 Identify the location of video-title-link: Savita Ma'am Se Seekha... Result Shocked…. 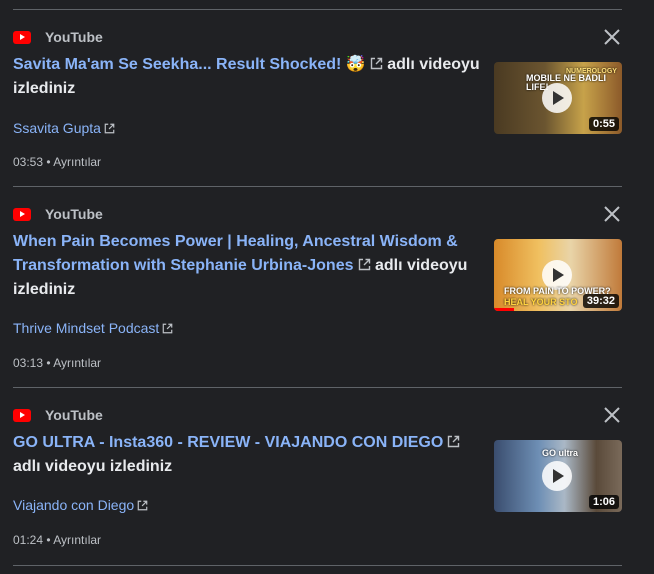
(198, 64).